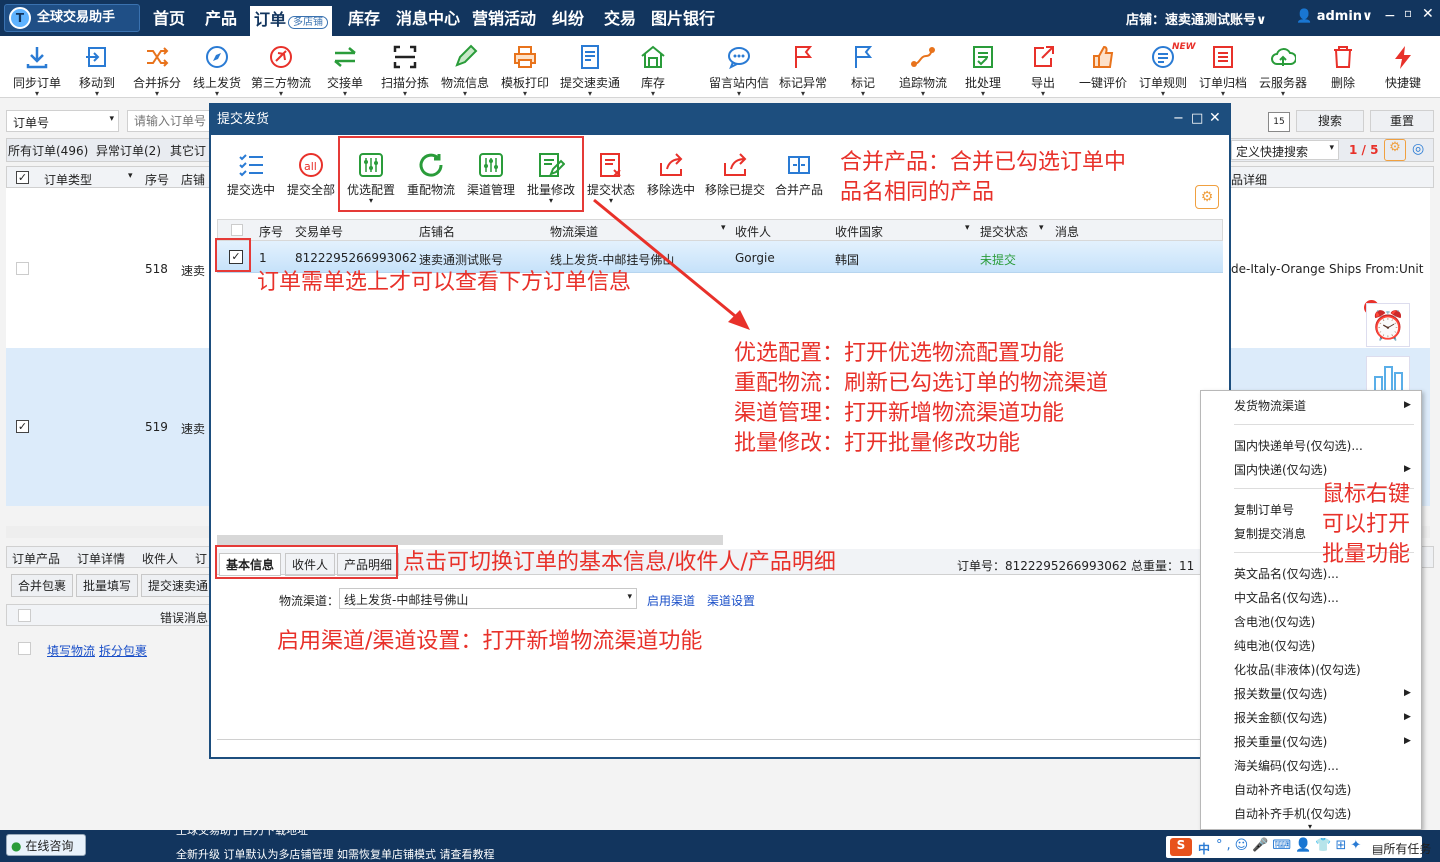 This screenshot has width=1440, height=862. What do you see at coordinates (1196, 18) in the screenshot?
I see `store-selector: 店铺：速卖通测试账号∨` at bounding box center [1196, 18].